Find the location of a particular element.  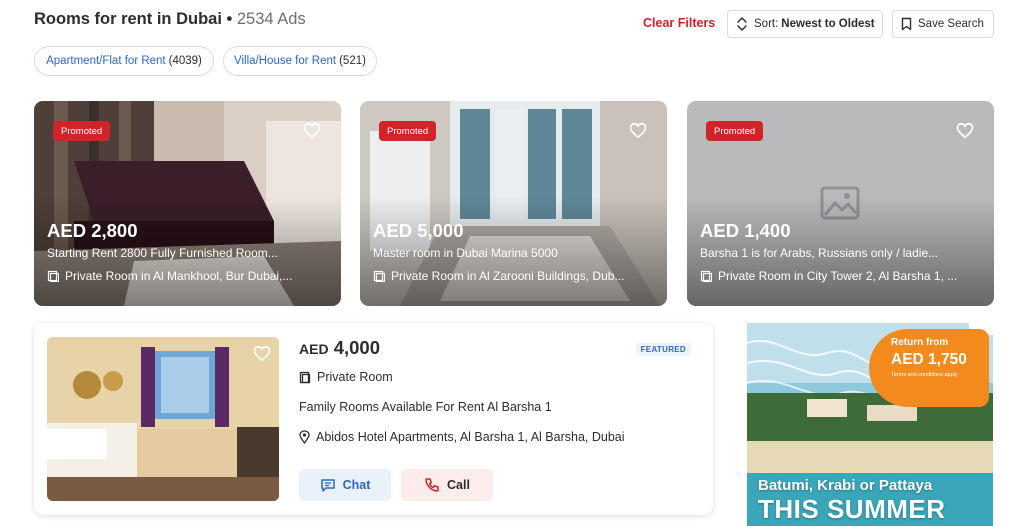

location-pin-icon is located at coordinates (304, 437).